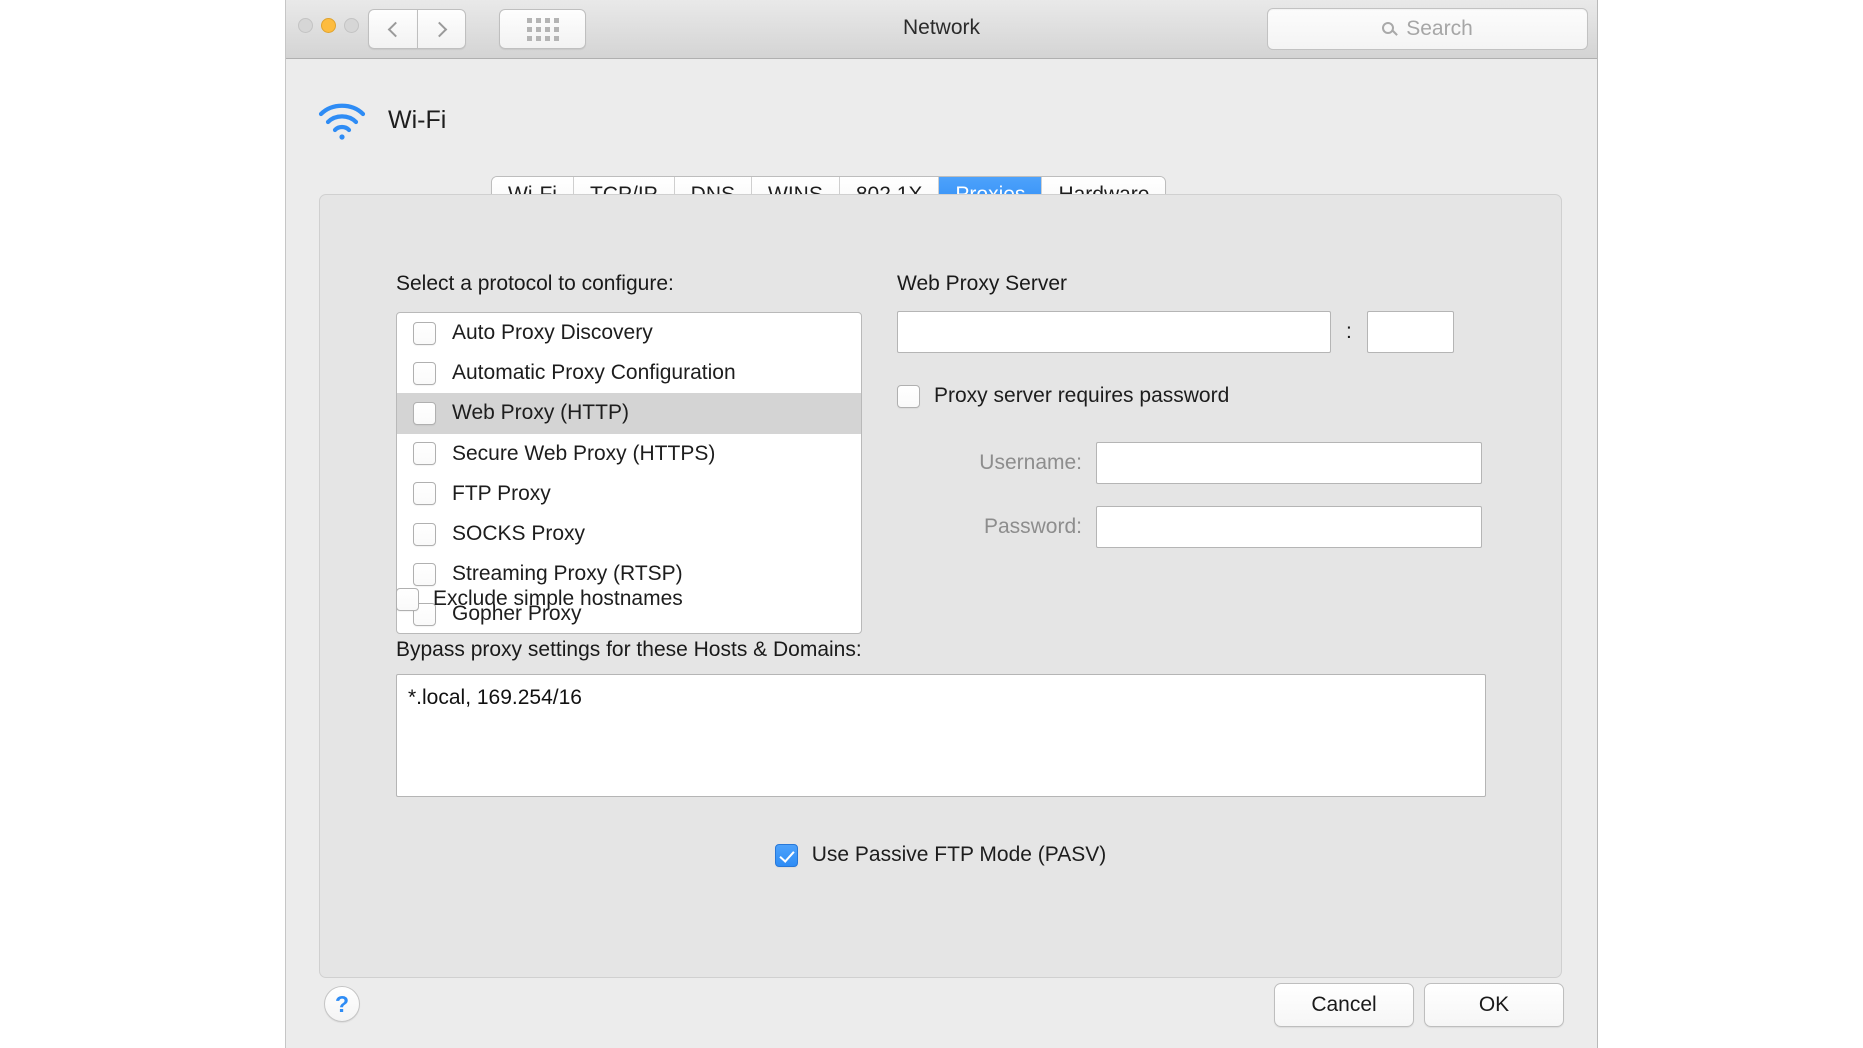  What do you see at coordinates (1439, 28) in the screenshot?
I see `search-placeholder: Search` at bounding box center [1439, 28].